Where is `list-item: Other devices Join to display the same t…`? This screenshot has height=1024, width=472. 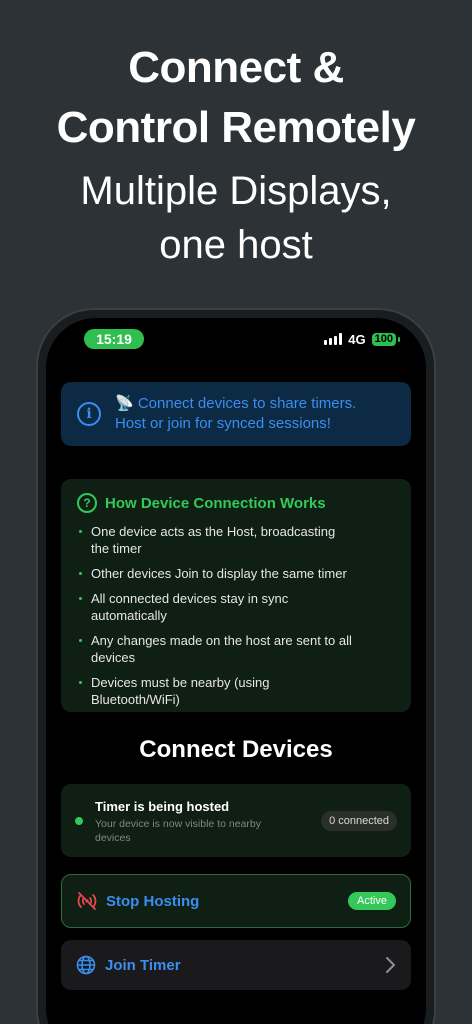
list-item: Other devices Join to display the same t… is located at coordinates (236, 573).